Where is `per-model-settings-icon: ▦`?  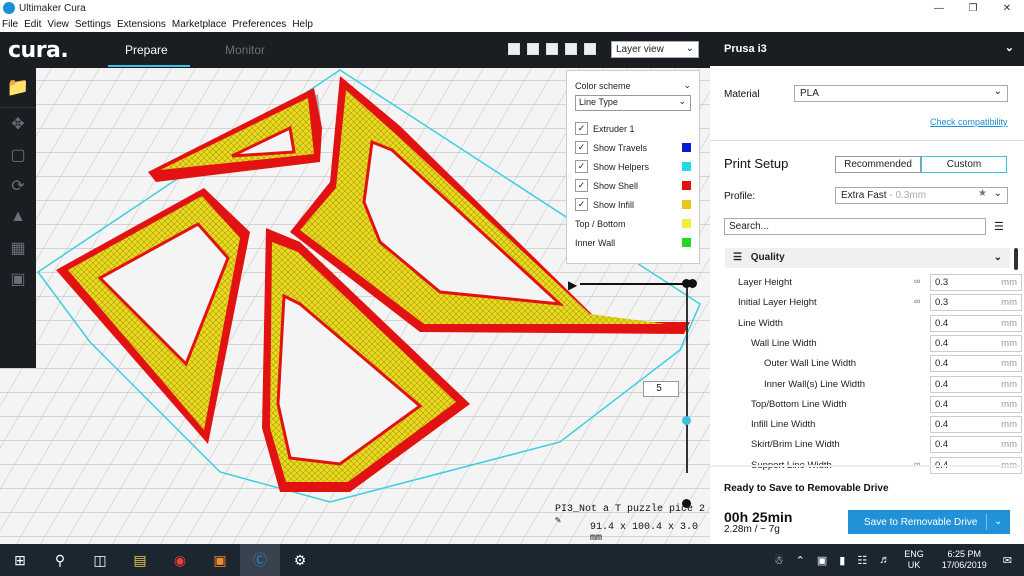
per-model-settings-icon: ▦ is located at coordinates (18, 247).